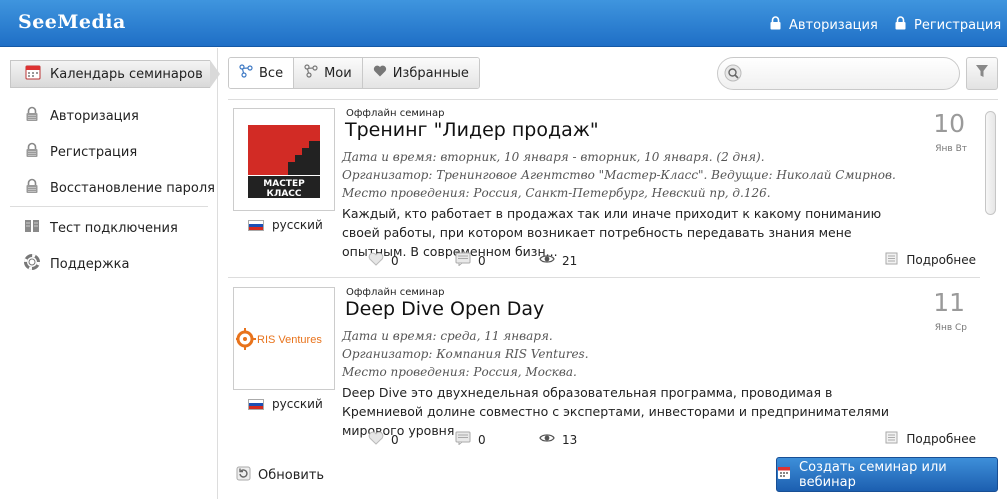 The height and width of the screenshot is (499, 1007). What do you see at coordinates (558, 439) in the screenshot?
I see `views-counter: 13` at bounding box center [558, 439].